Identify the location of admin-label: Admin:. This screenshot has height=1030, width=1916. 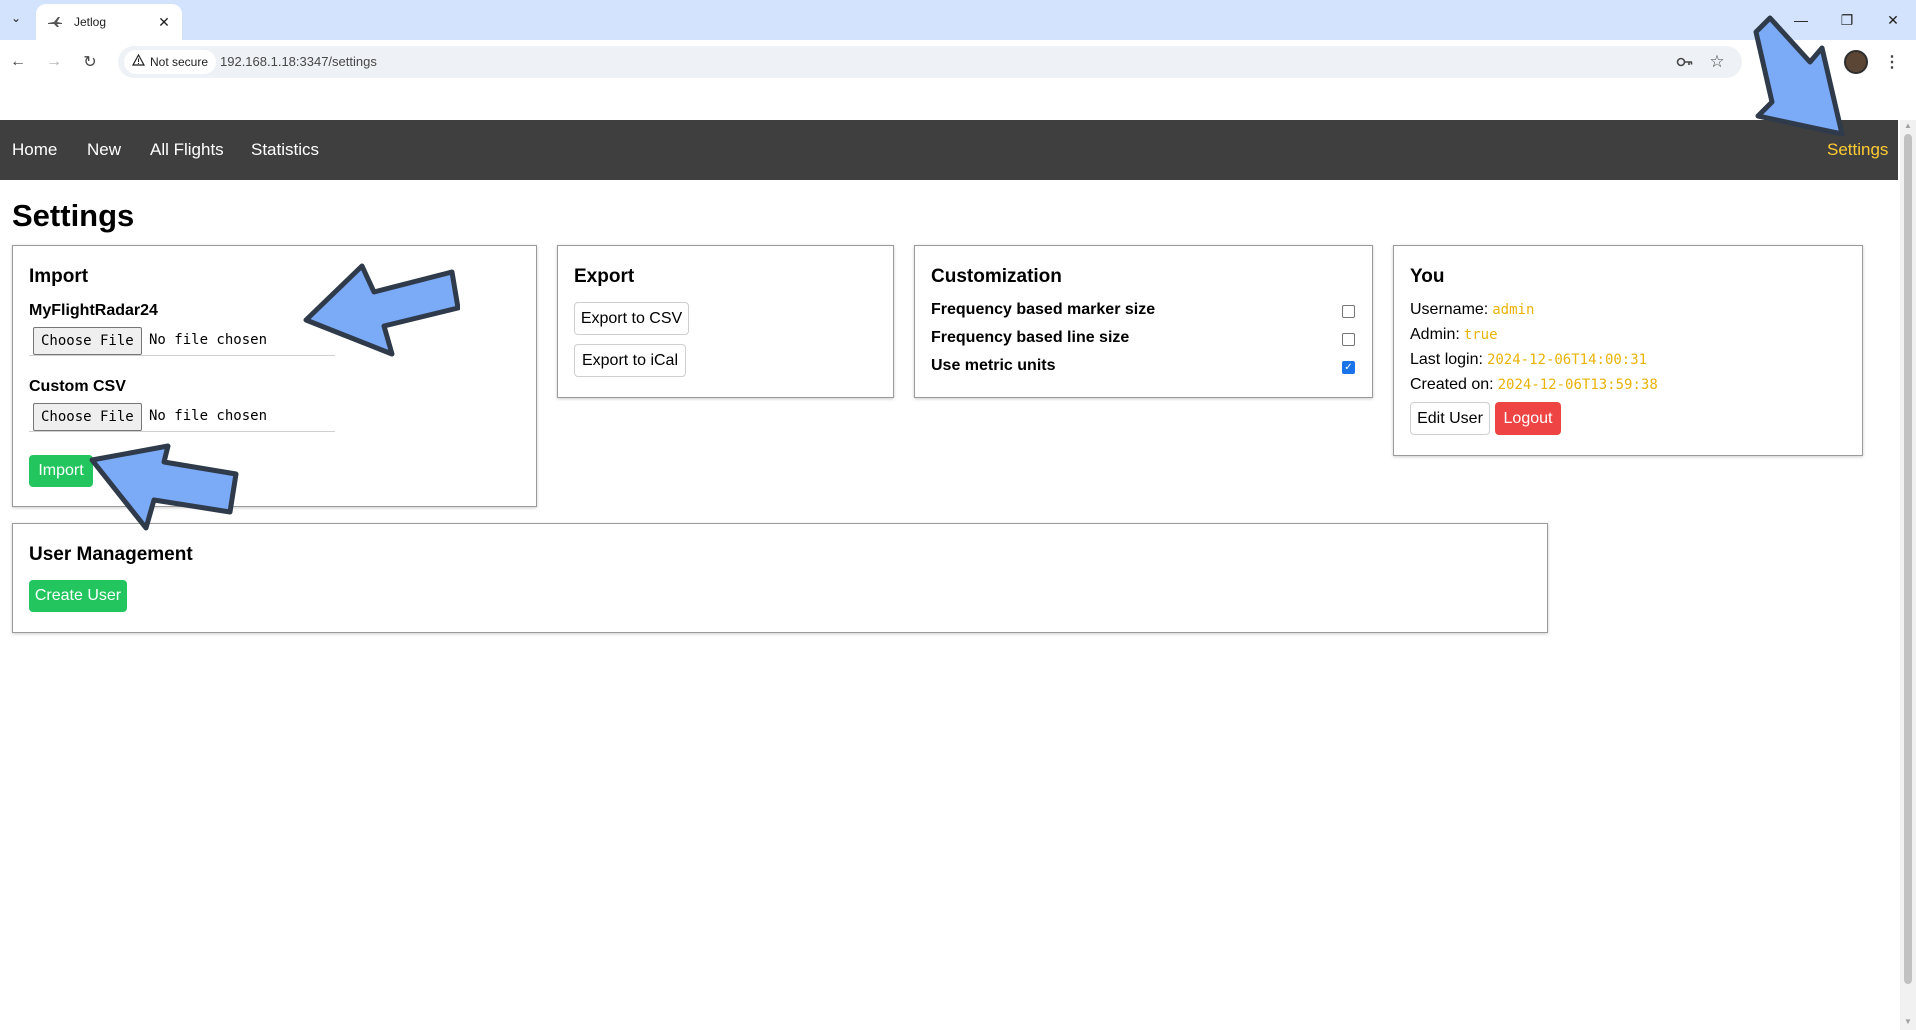
(1435, 334).